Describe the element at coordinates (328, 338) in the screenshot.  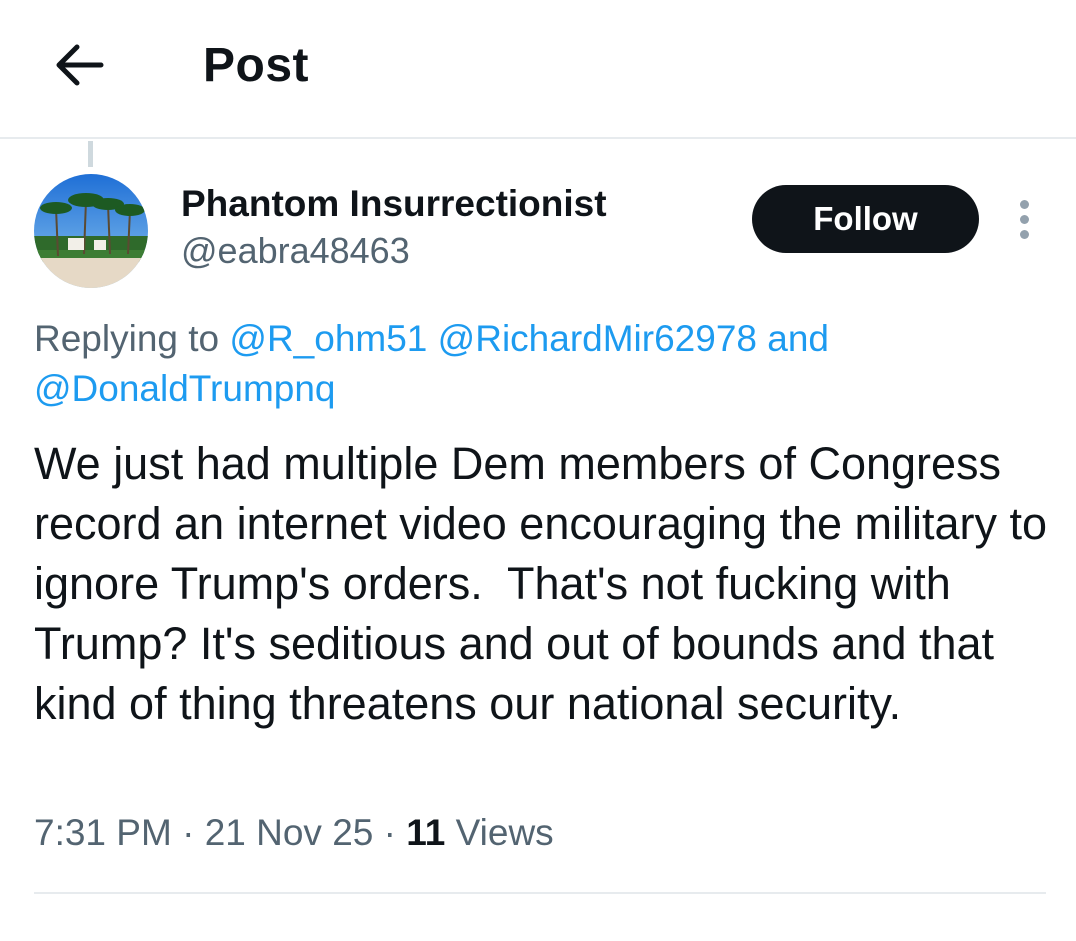
I see `mention-link: @R_ohm51` at that location.